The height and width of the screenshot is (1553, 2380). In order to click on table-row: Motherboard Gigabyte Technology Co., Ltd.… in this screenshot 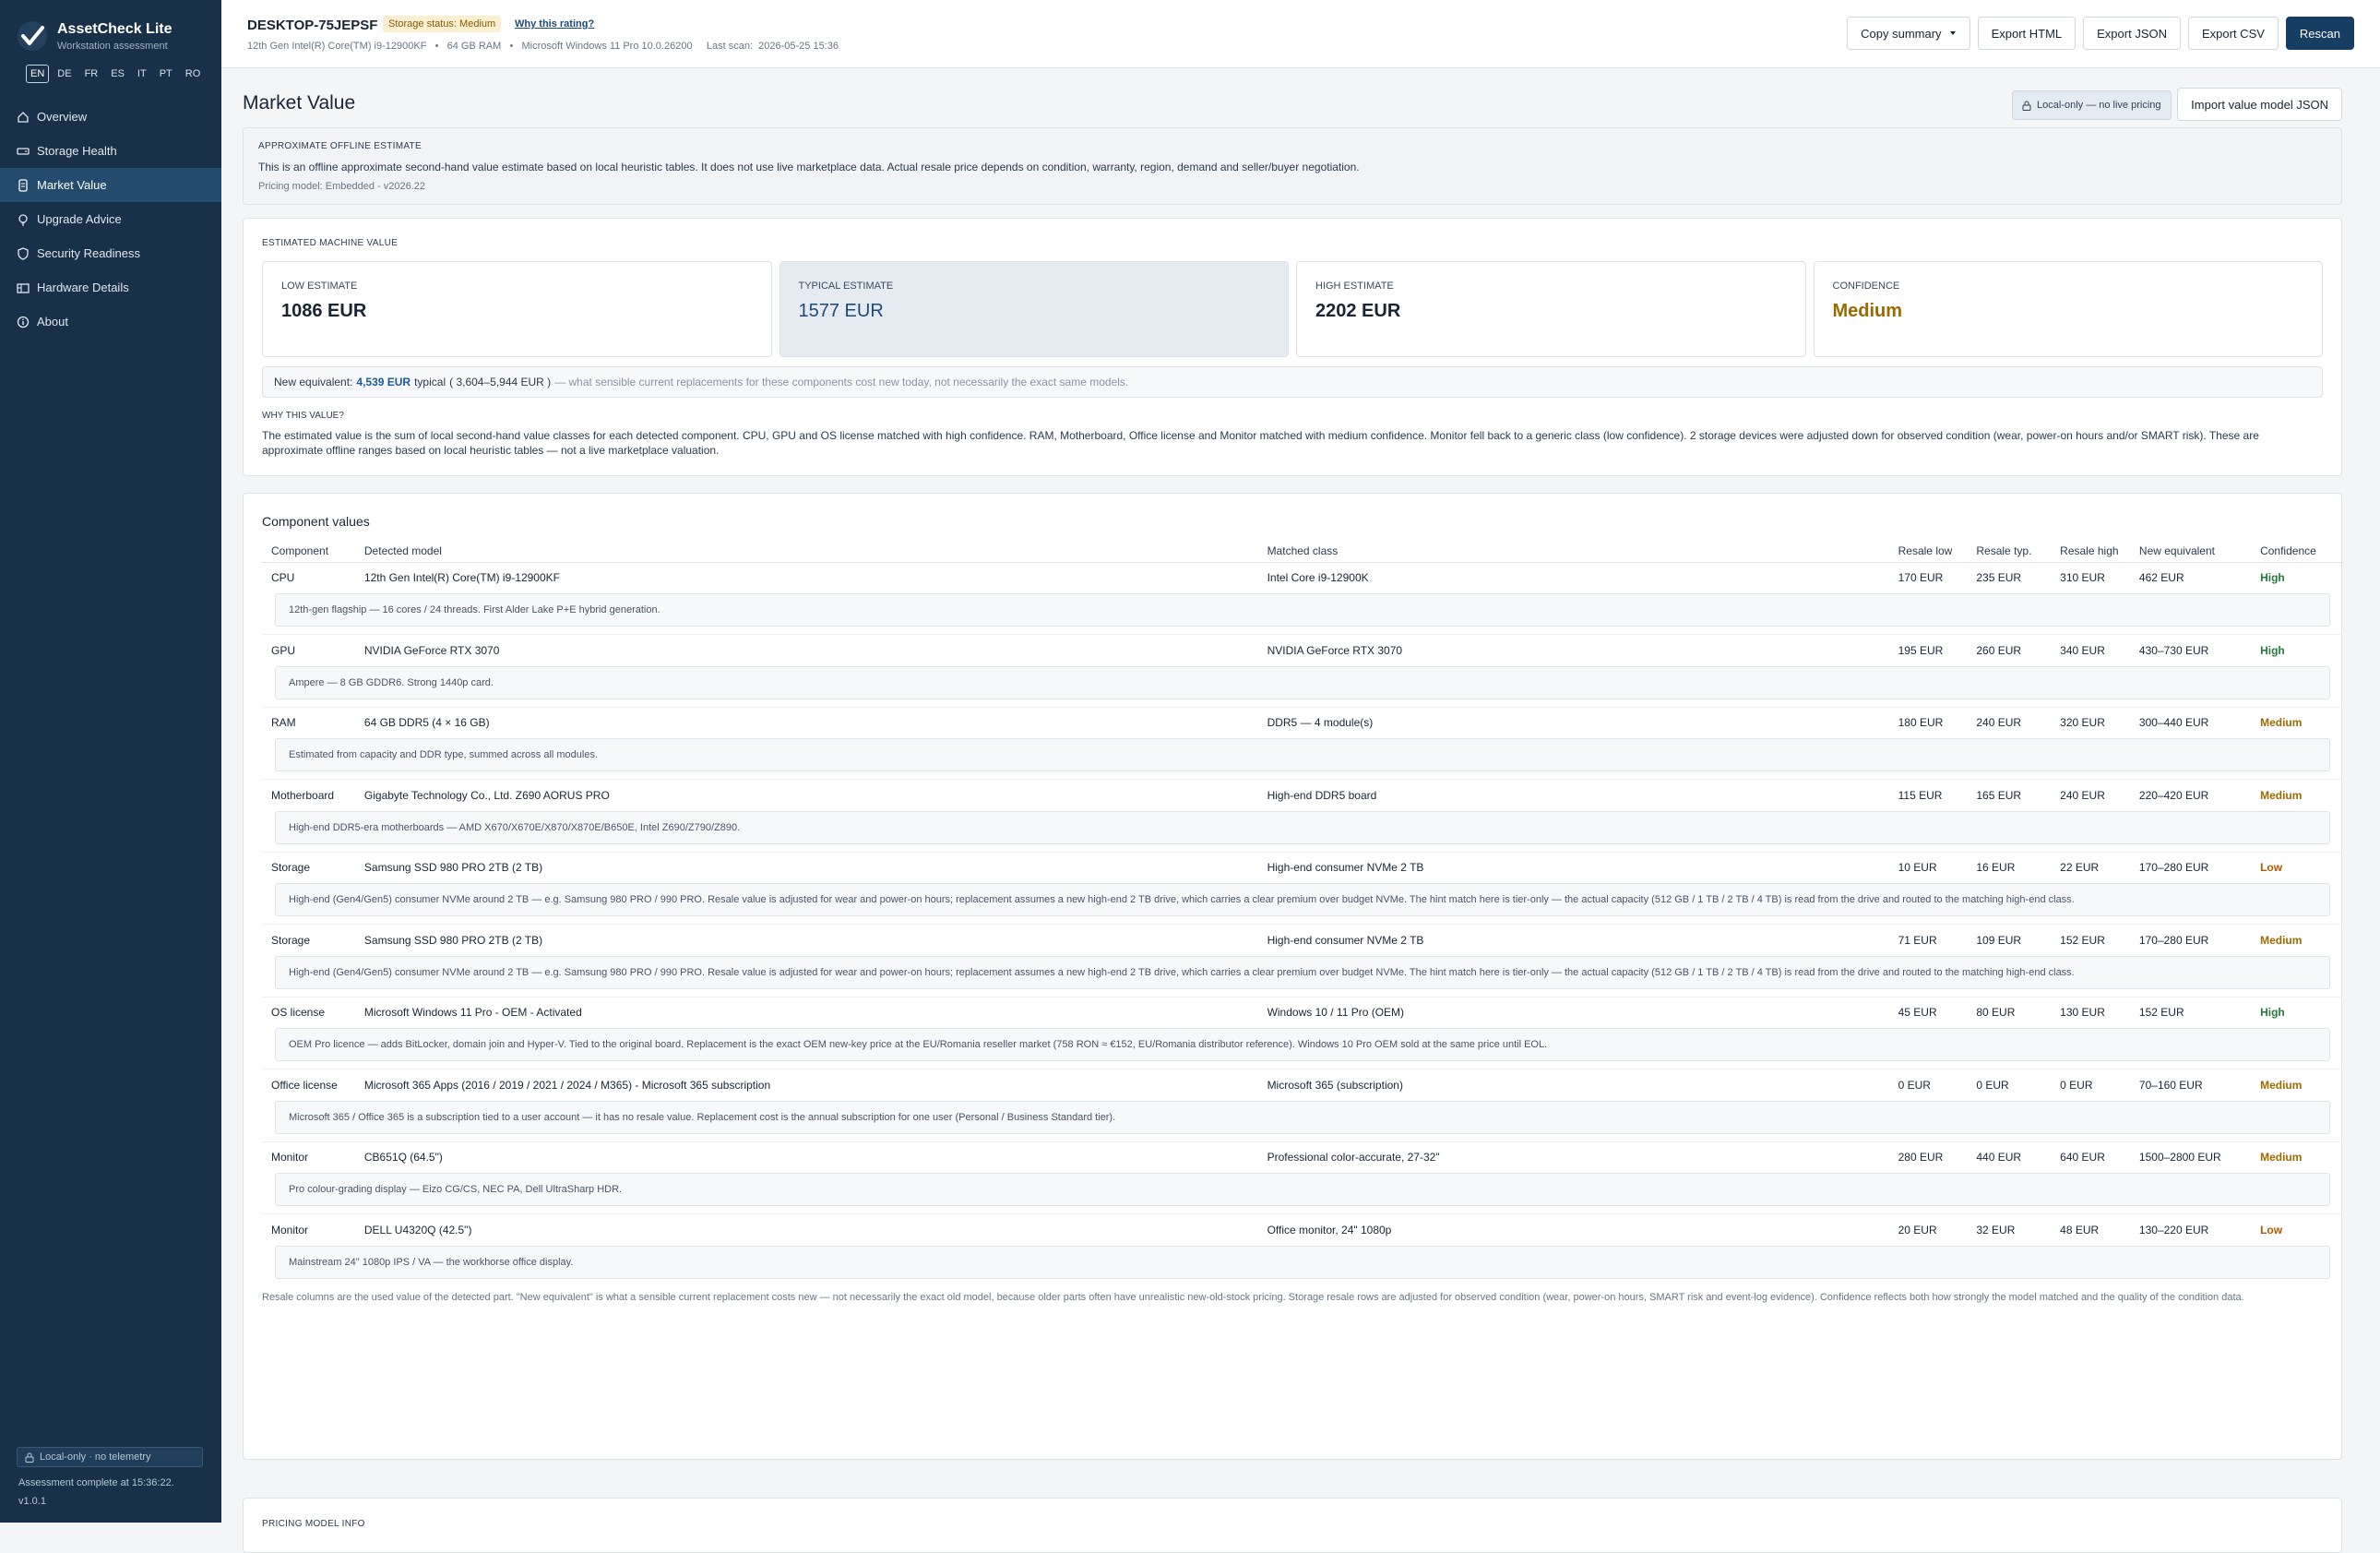, I will do `click(1302, 795)`.